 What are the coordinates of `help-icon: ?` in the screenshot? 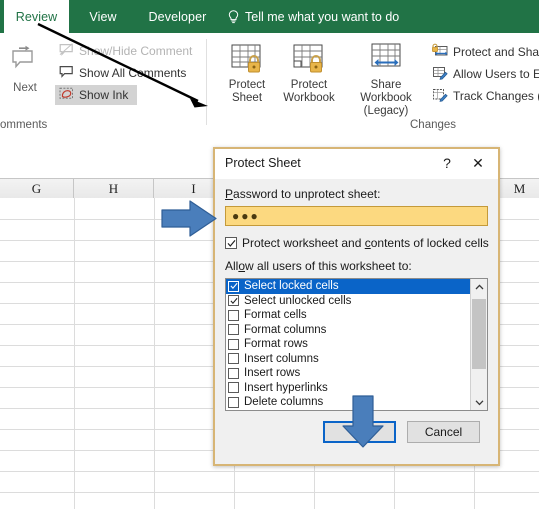 It's located at (447, 163).